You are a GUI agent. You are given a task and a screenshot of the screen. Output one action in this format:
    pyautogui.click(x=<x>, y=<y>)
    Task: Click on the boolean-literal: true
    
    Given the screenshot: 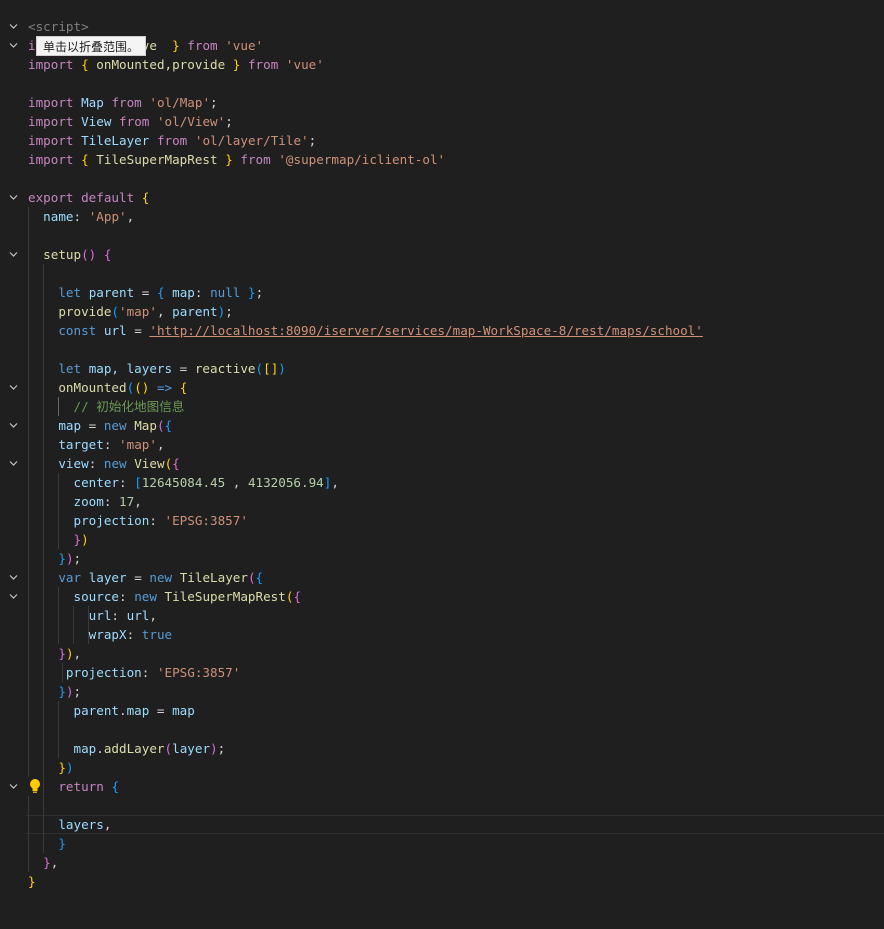 What is the action you would take?
    pyautogui.click(x=157, y=634)
    